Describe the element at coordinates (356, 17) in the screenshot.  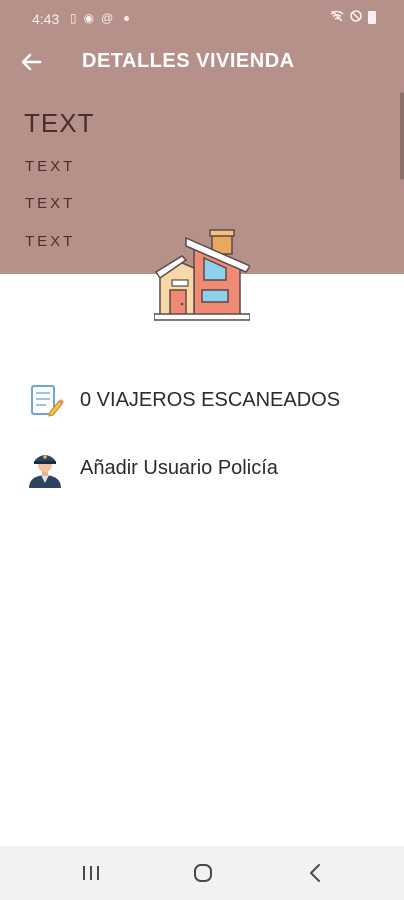
I see `dnd-icon` at that location.